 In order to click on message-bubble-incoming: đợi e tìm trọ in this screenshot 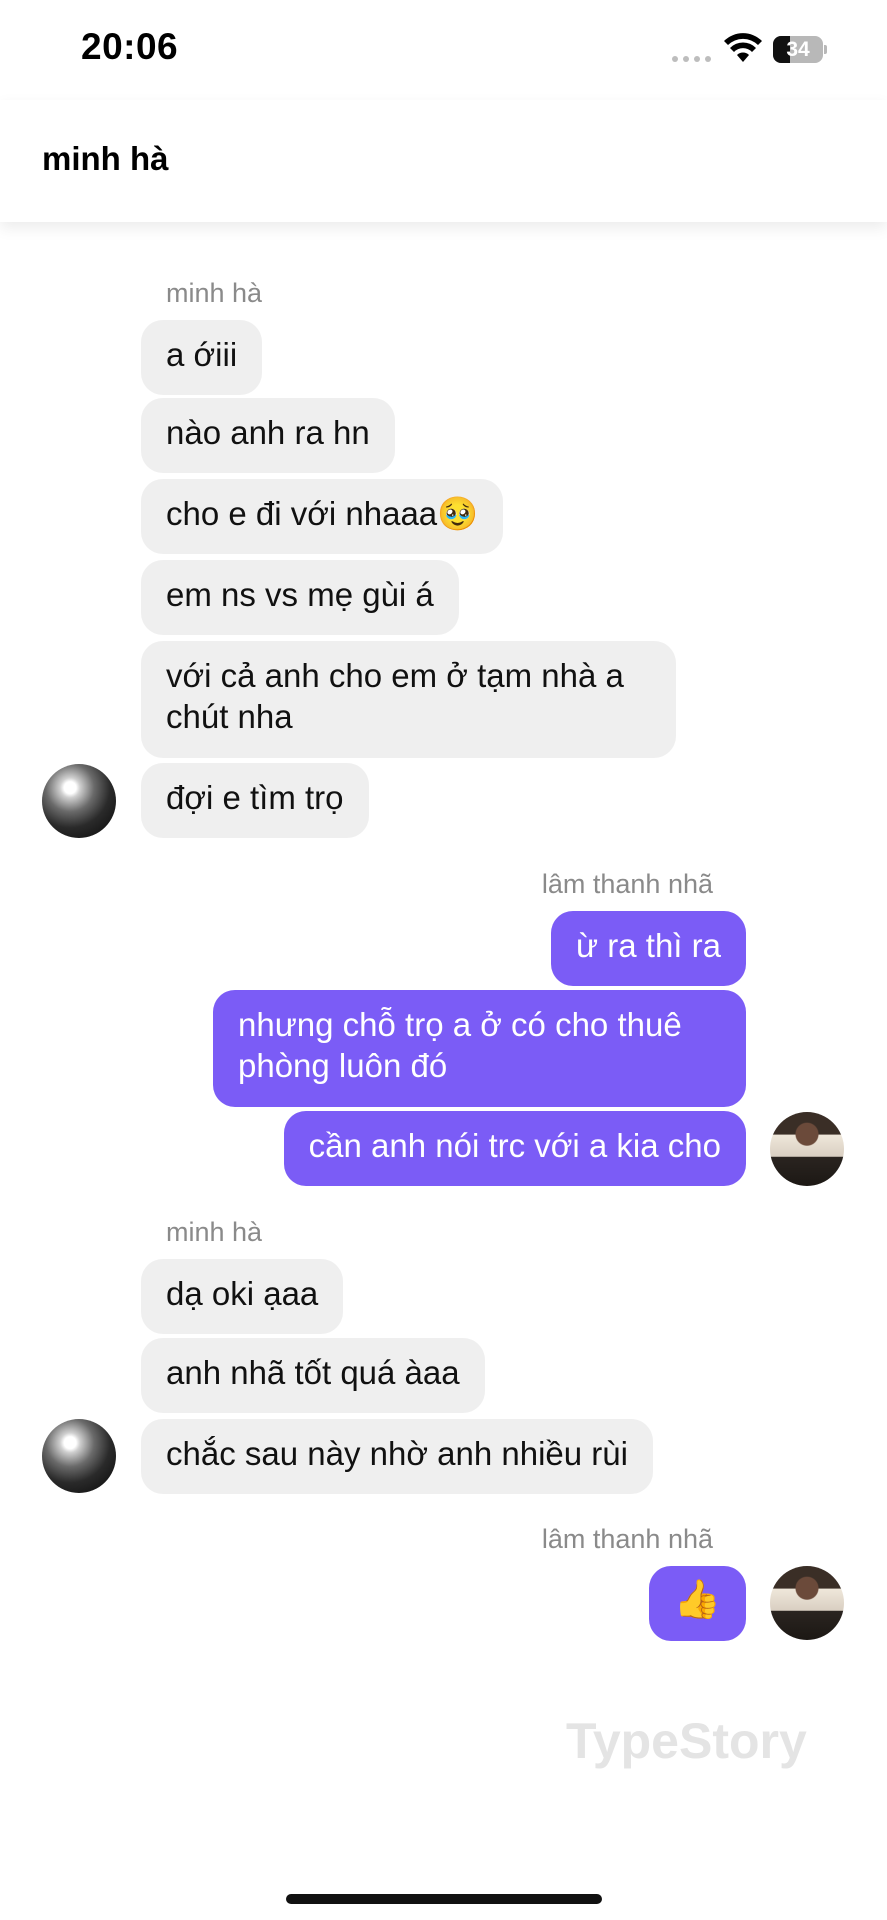, I will do `click(255, 800)`.